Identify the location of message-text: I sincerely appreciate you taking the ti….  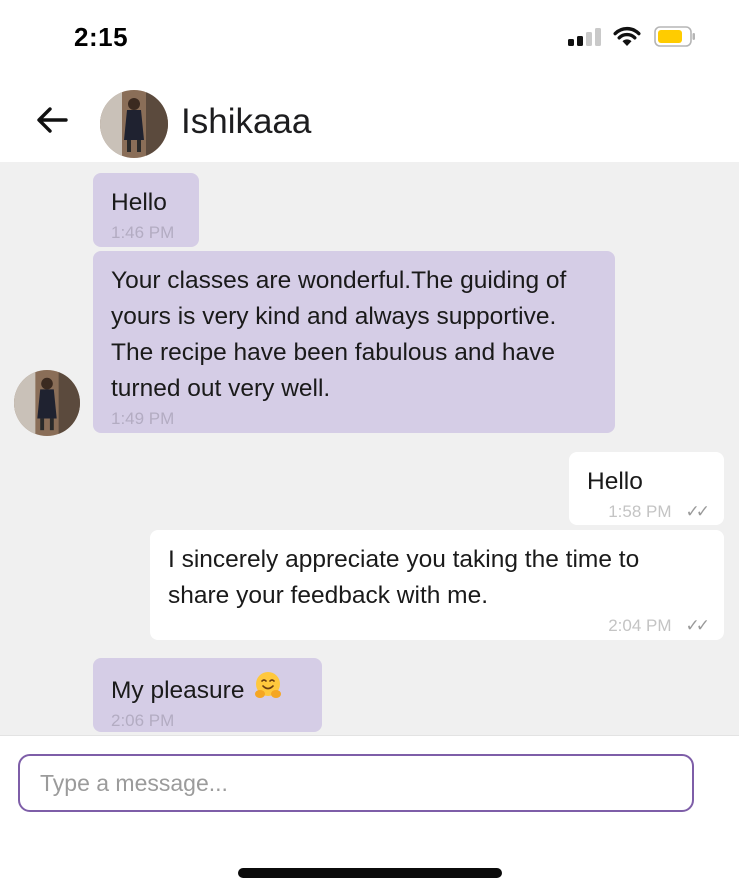
(404, 577).